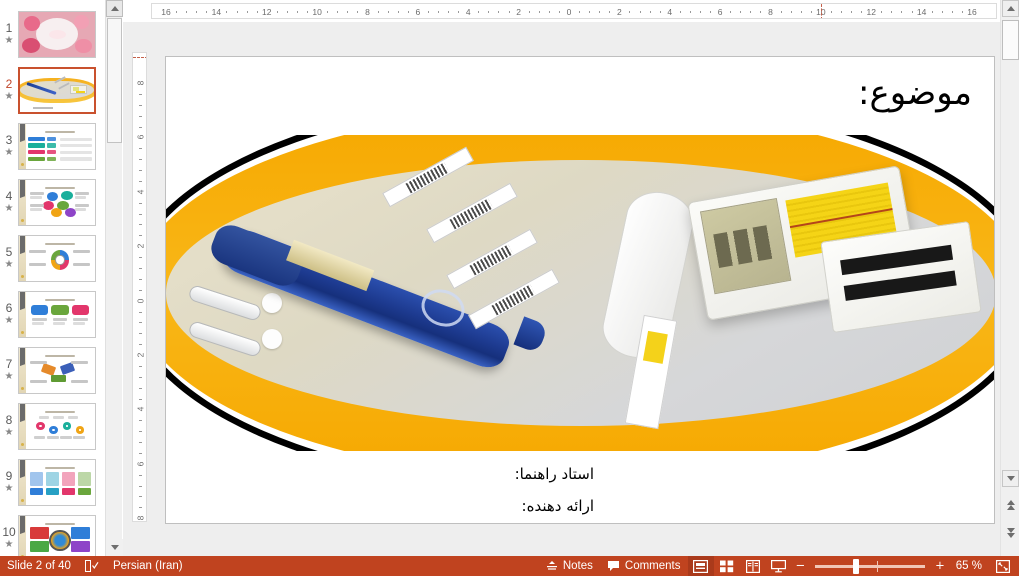  What do you see at coordinates (915, 93) in the screenshot?
I see `slide-title-textbox: موضوع:` at bounding box center [915, 93].